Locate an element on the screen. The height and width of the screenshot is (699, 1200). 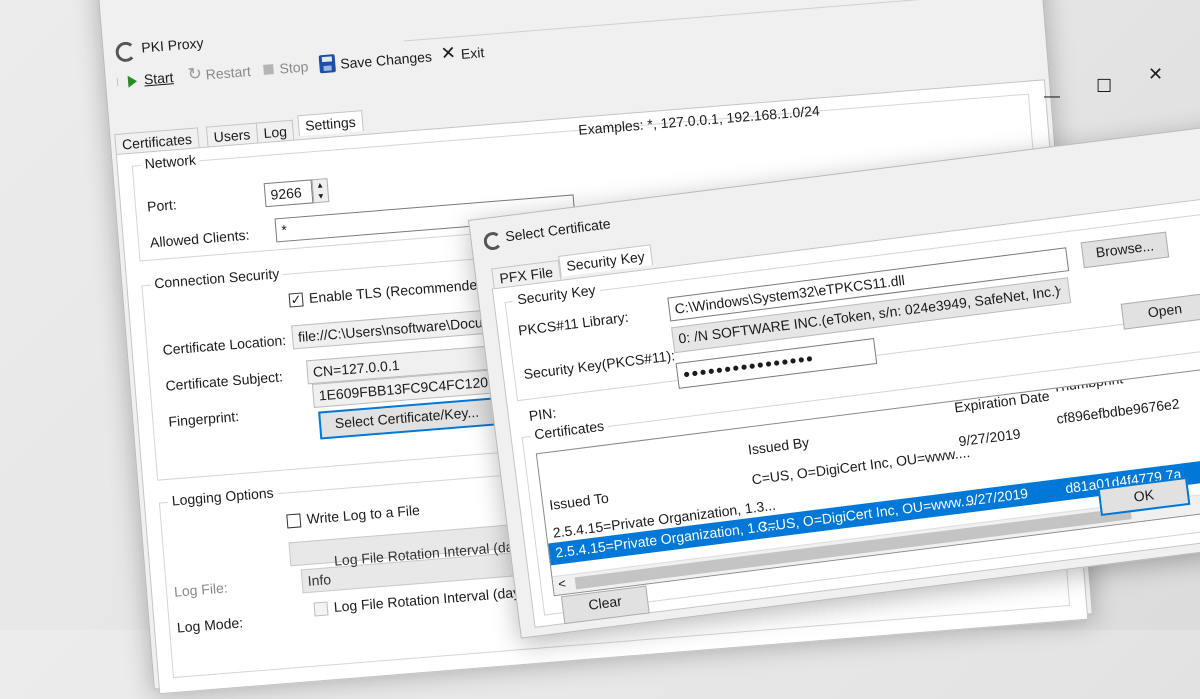
stop-button: Stop is located at coordinates (294, 67).